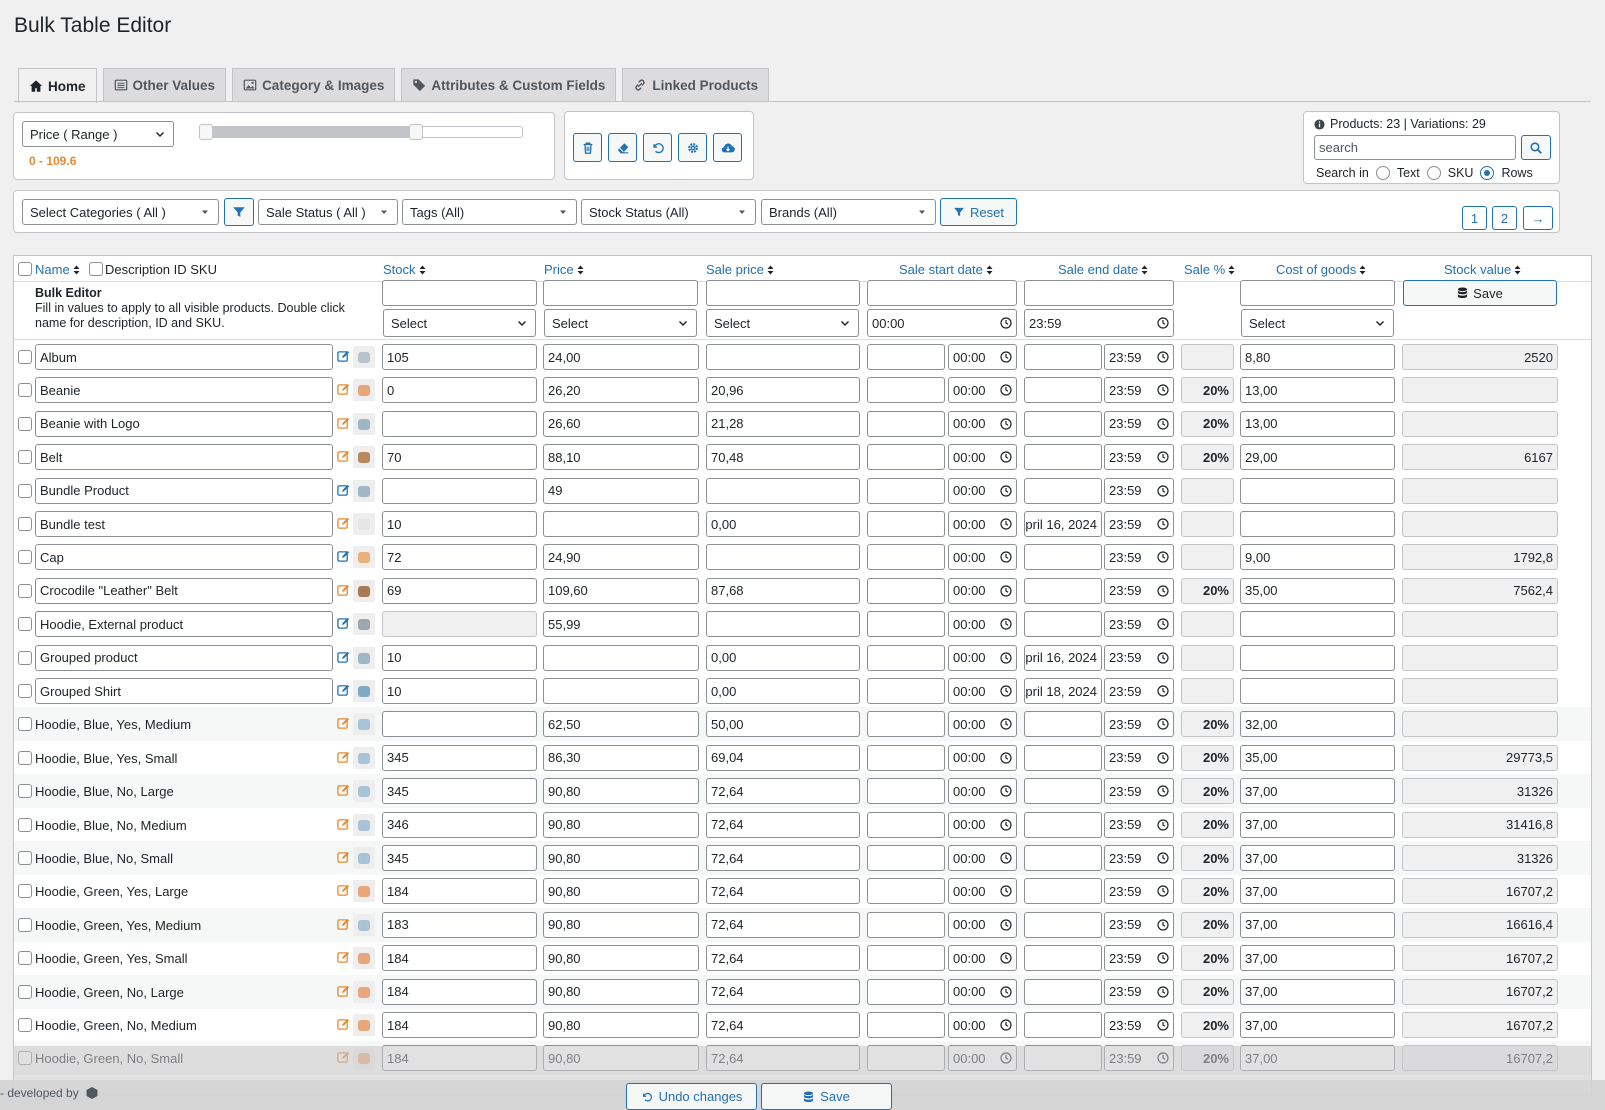 This screenshot has width=1605, height=1110. What do you see at coordinates (1536, 147) in the screenshot?
I see `search-button` at bounding box center [1536, 147].